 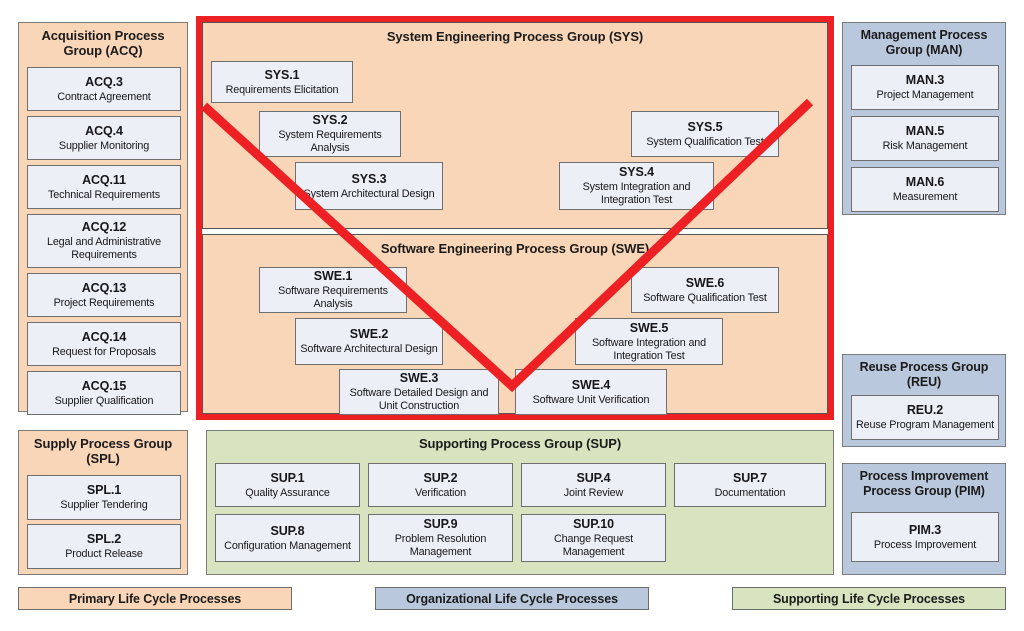 What do you see at coordinates (104, 505) in the screenshot?
I see `process-name: Supplier Tendering` at bounding box center [104, 505].